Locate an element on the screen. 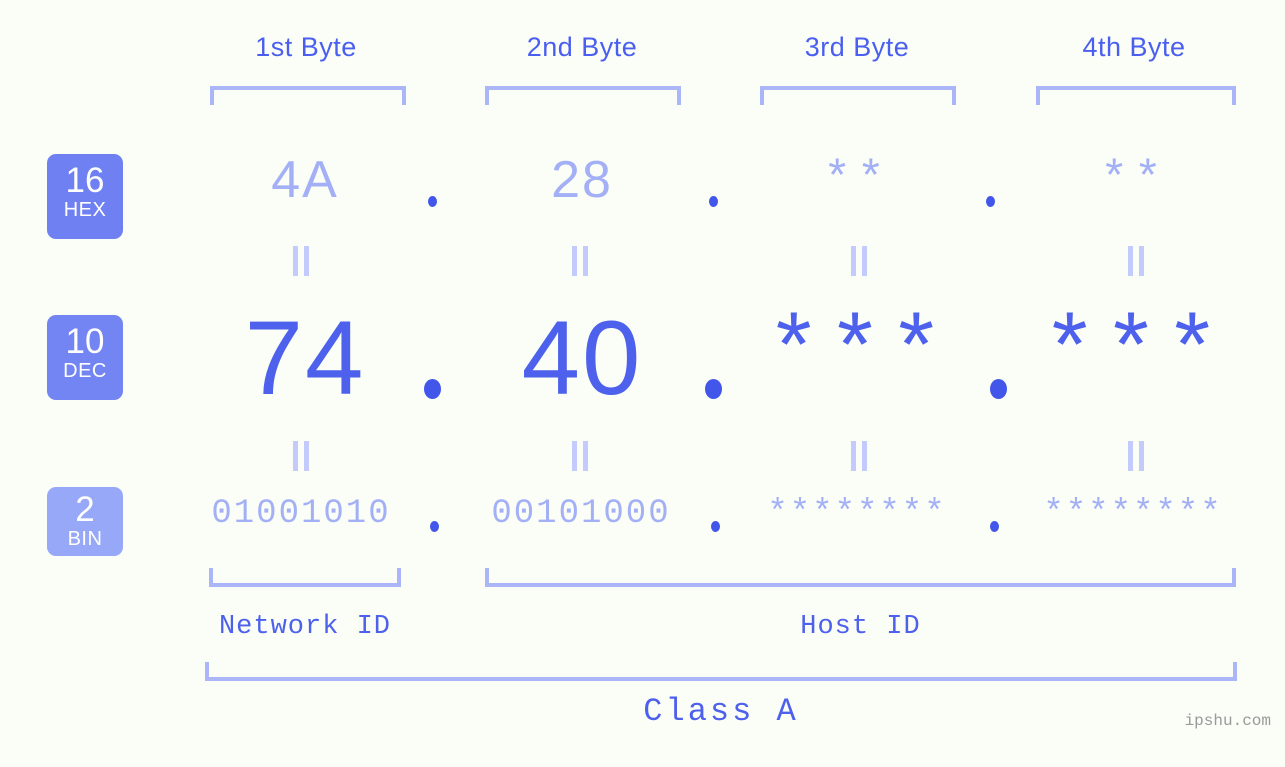 The width and height of the screenshot is (1285, 767). host-id-bracket is located at coordinates (860, 577).